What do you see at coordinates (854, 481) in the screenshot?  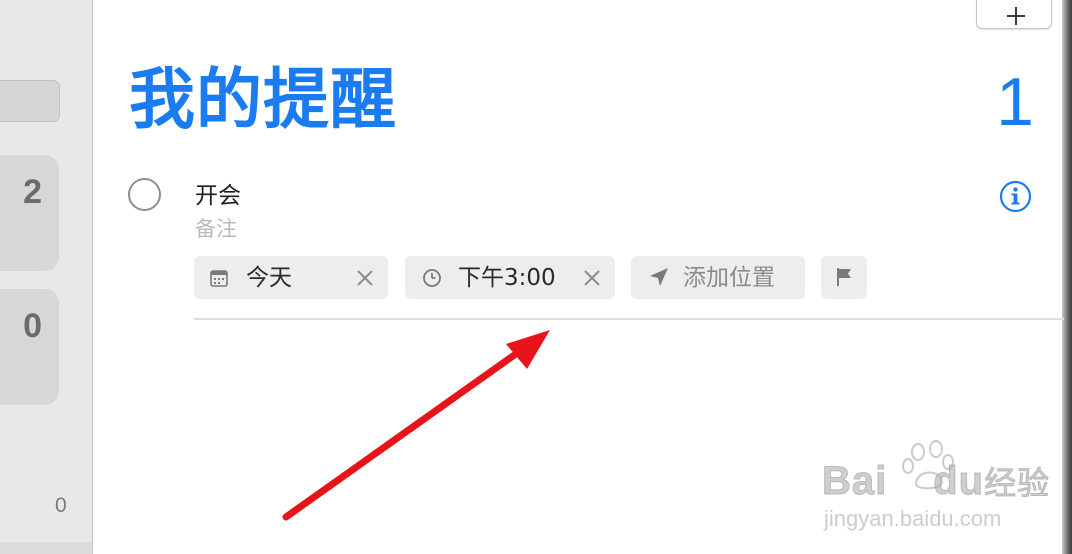 I see `watermark-brand-latin: Bai` at bounding box center [854, 481].